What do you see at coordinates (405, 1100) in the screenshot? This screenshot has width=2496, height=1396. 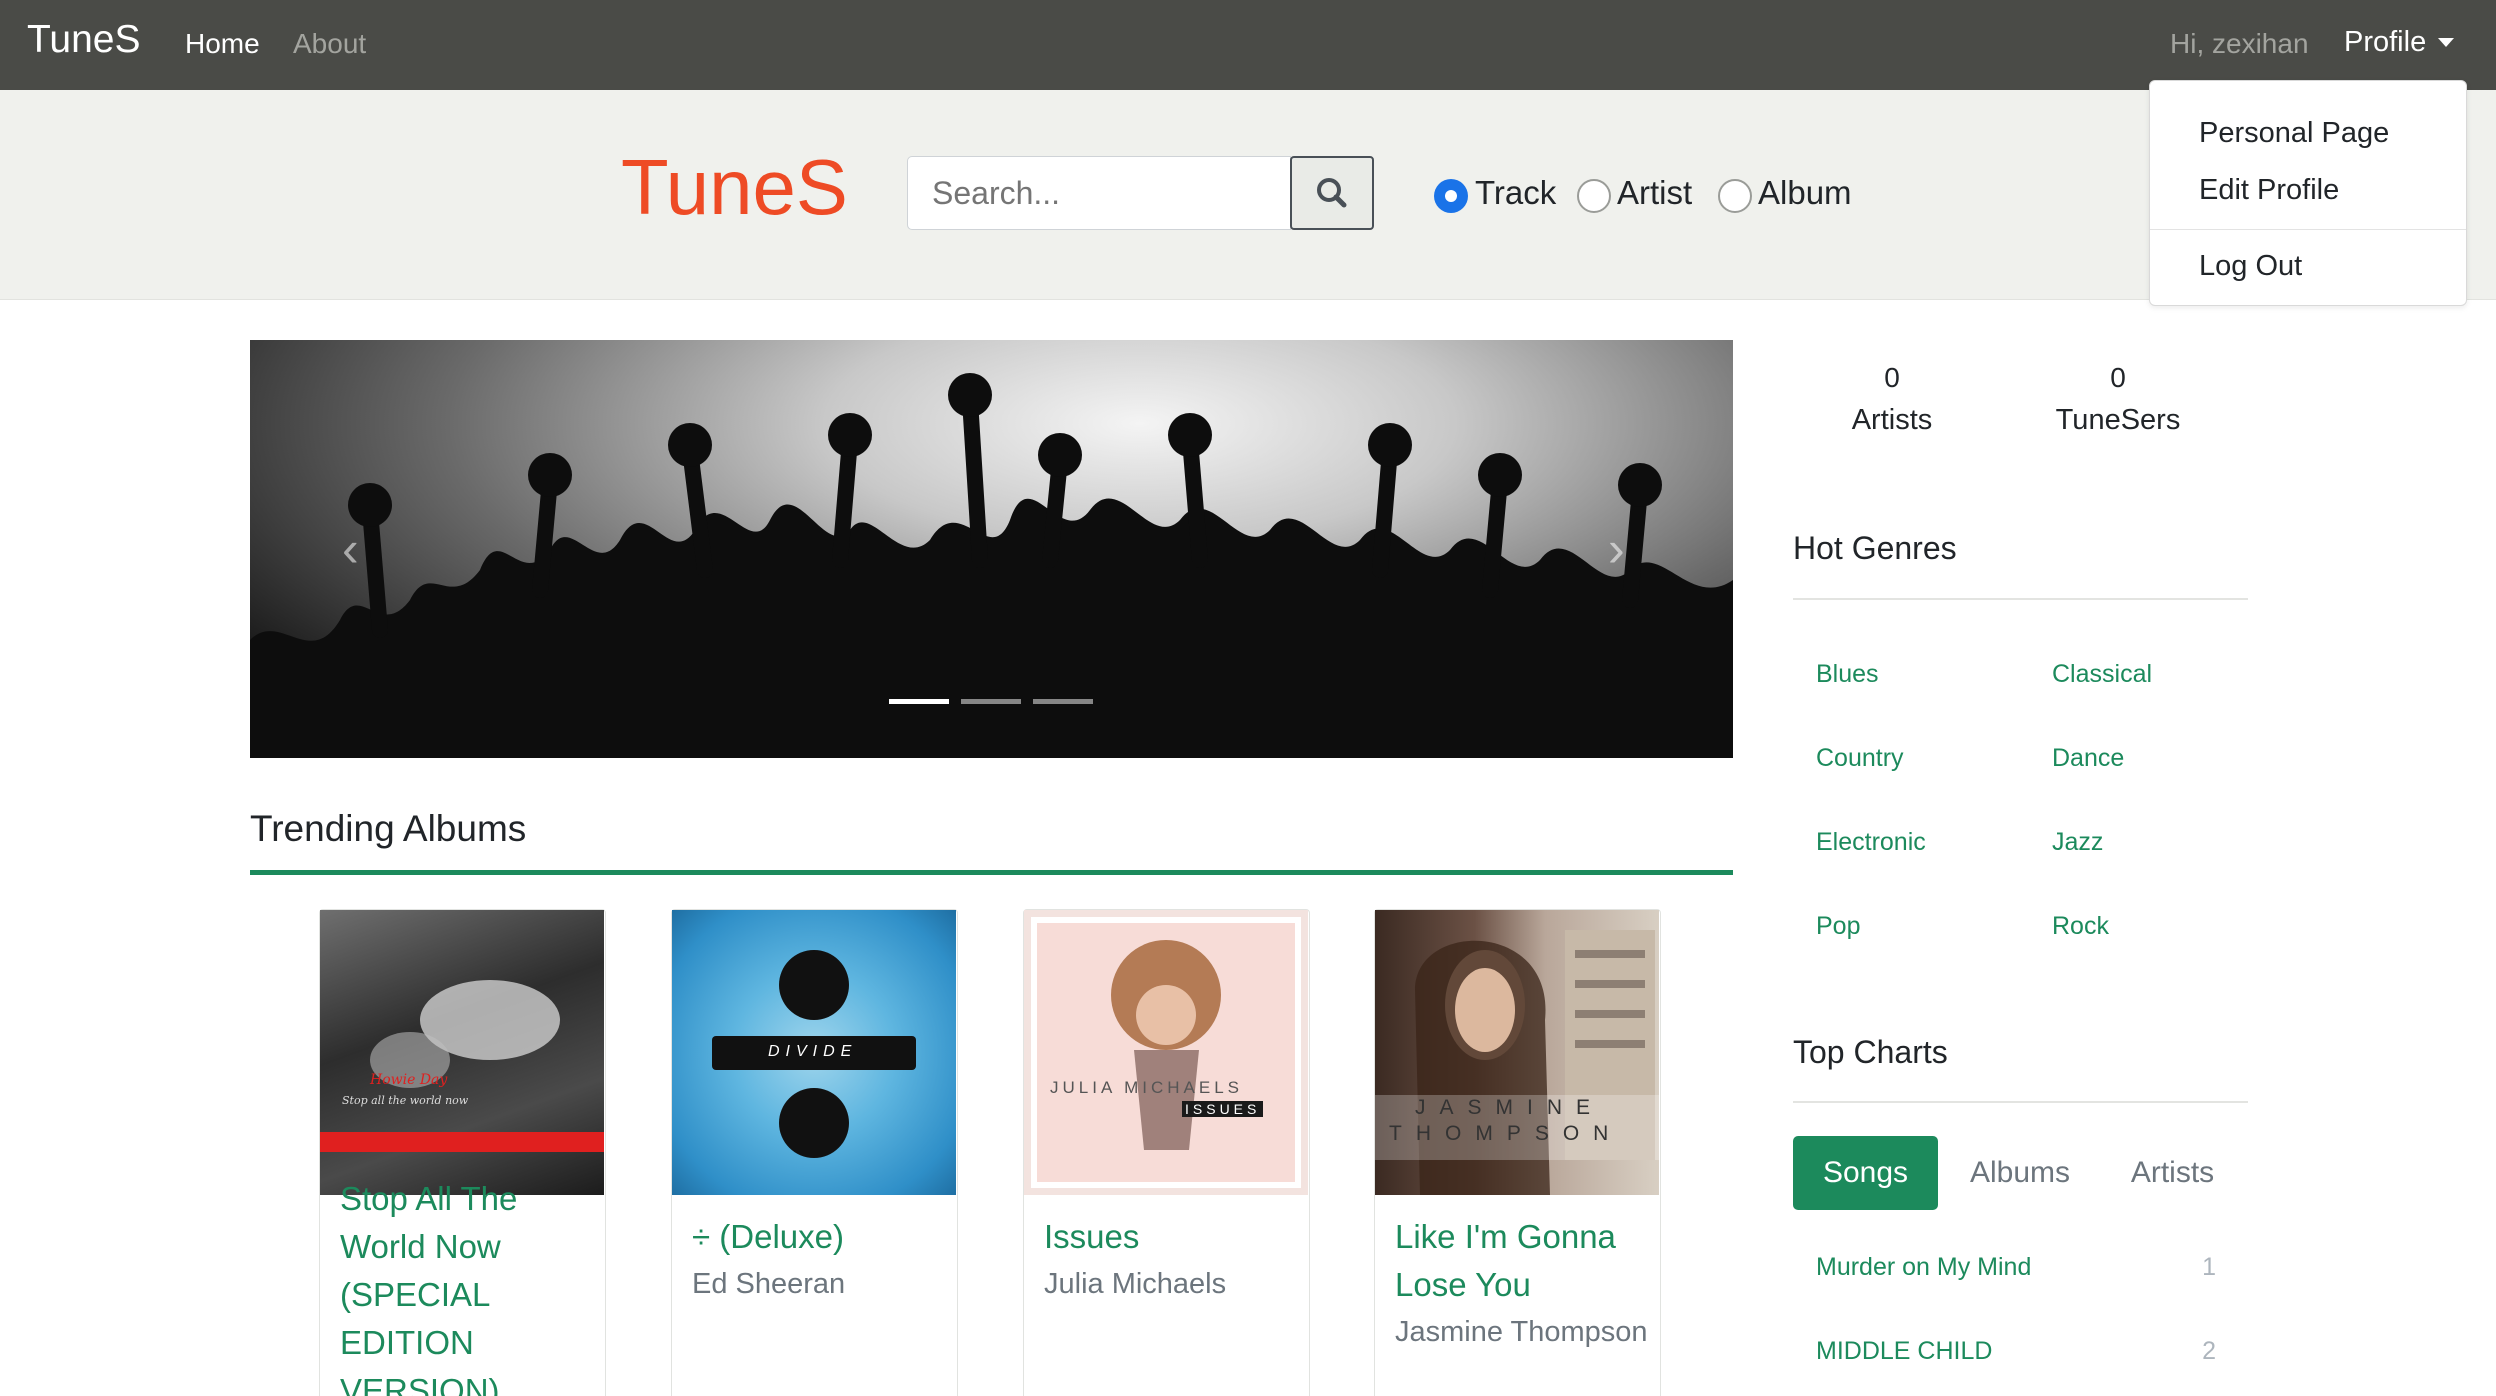 I see `album-cover-subtitle: Stop all the world now` at bounding box center [405, 1100].